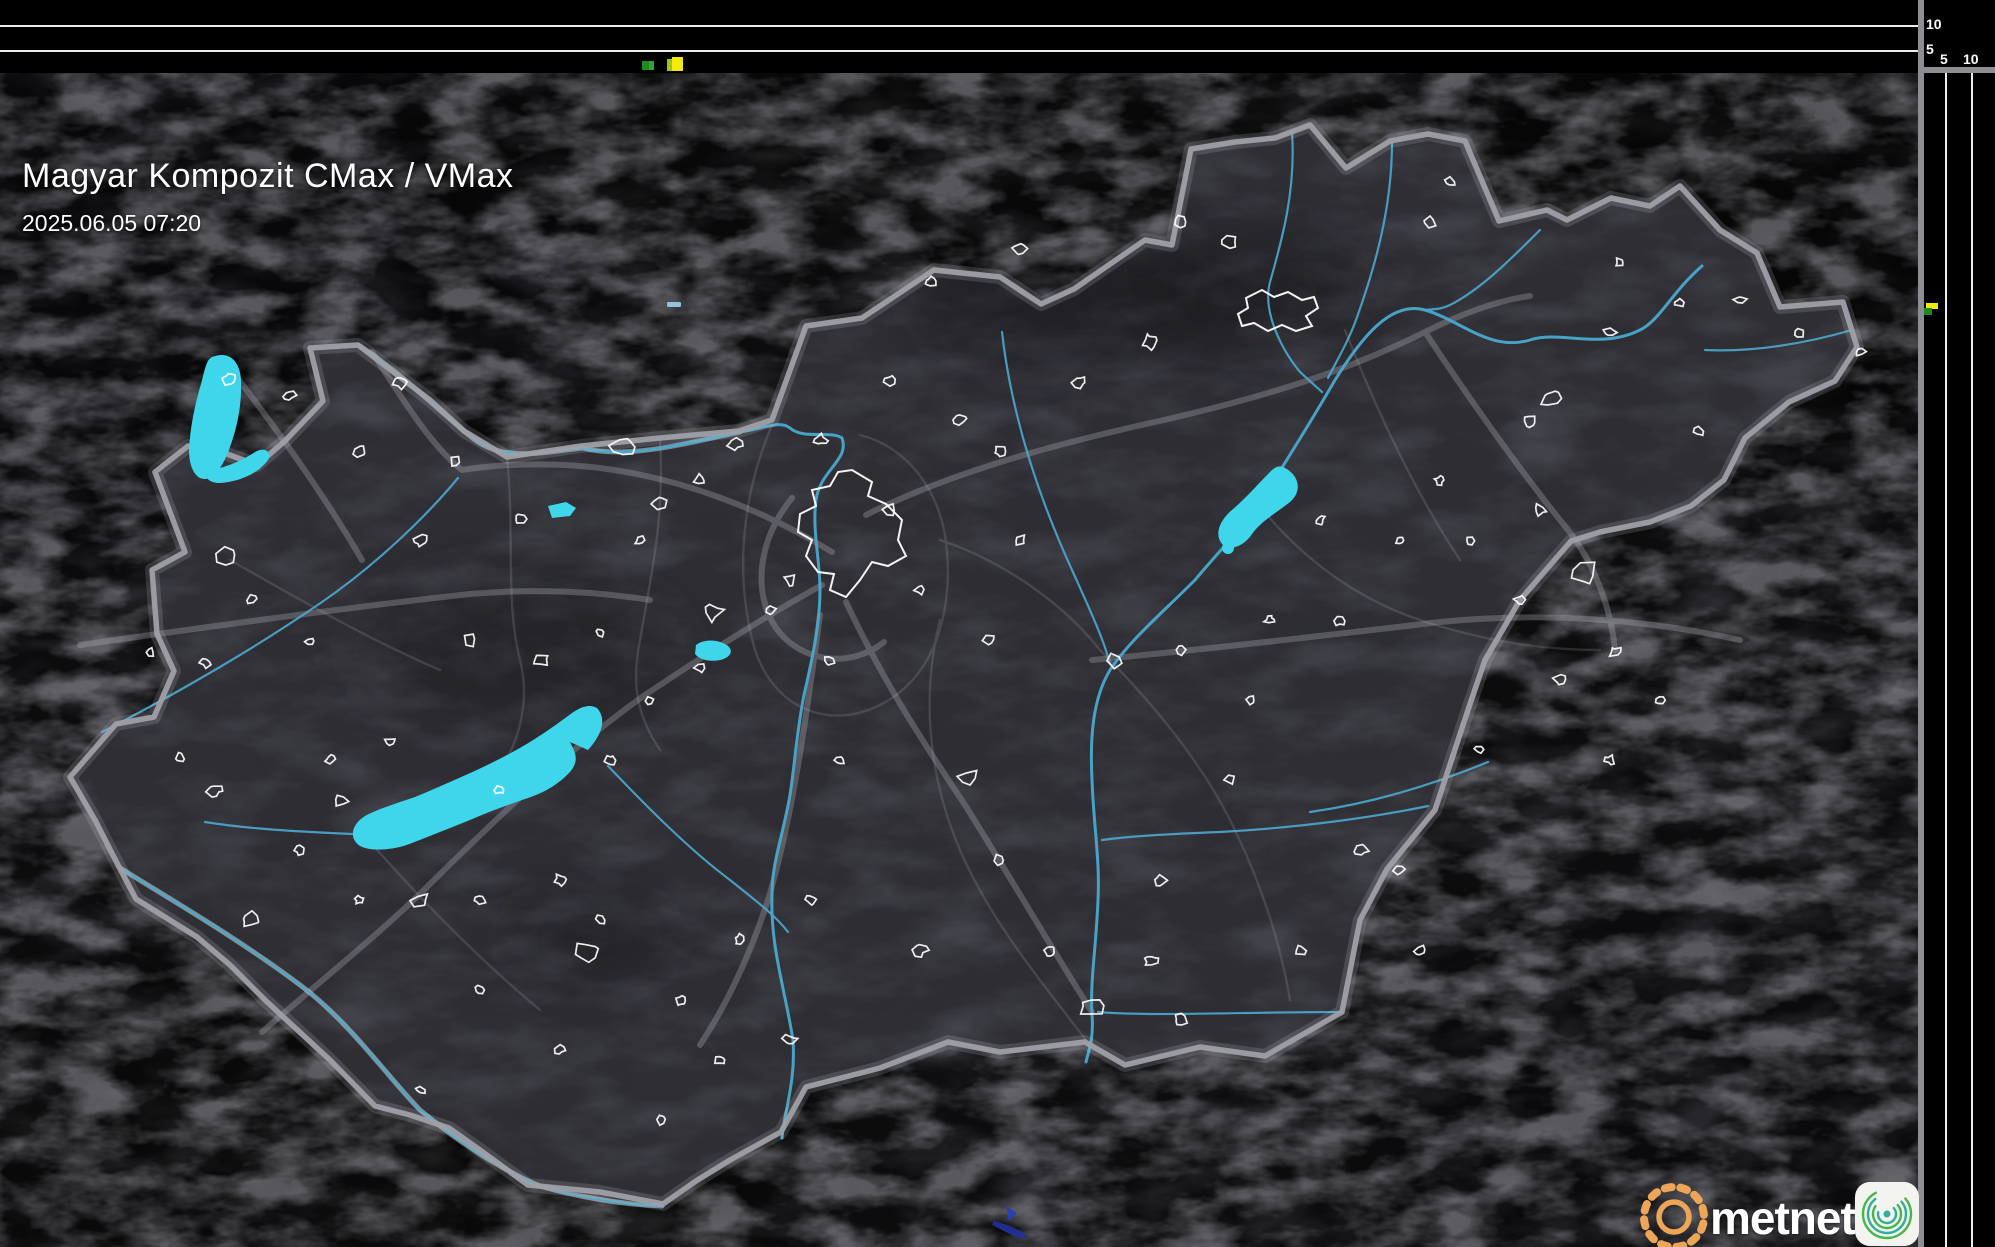  I want to click on distance-tick-5: 5, so click(1944, 59).